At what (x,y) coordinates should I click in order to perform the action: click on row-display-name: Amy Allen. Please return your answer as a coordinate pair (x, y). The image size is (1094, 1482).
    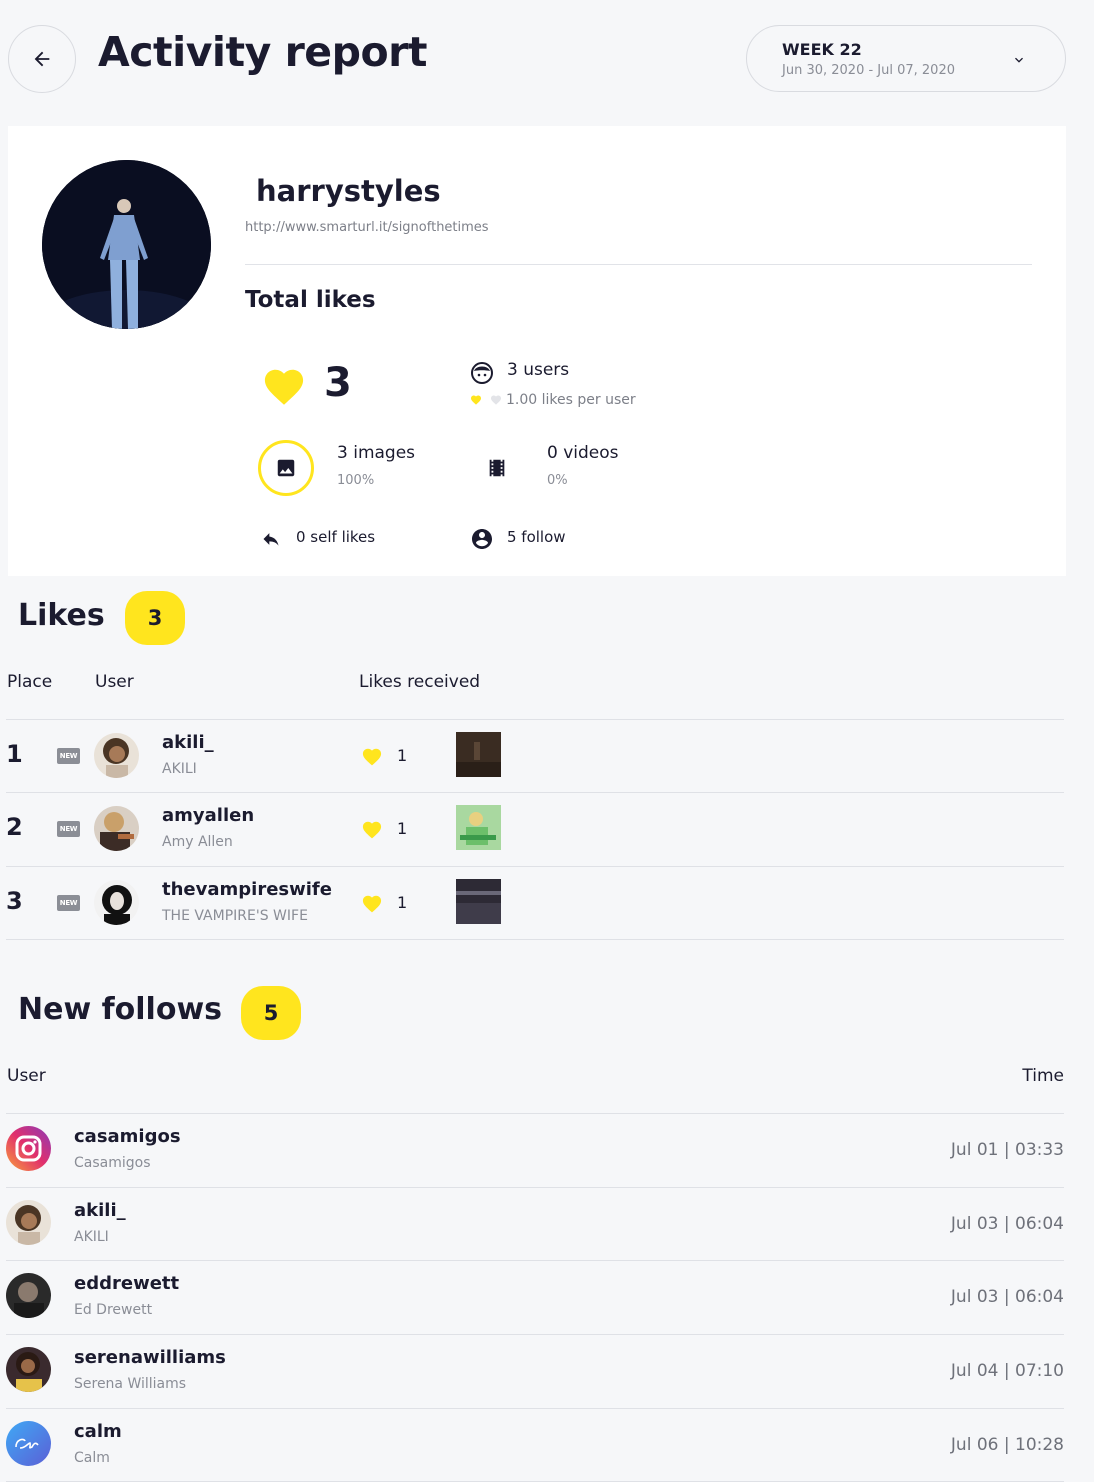
    Looking at the image, I should click on (197, 842).